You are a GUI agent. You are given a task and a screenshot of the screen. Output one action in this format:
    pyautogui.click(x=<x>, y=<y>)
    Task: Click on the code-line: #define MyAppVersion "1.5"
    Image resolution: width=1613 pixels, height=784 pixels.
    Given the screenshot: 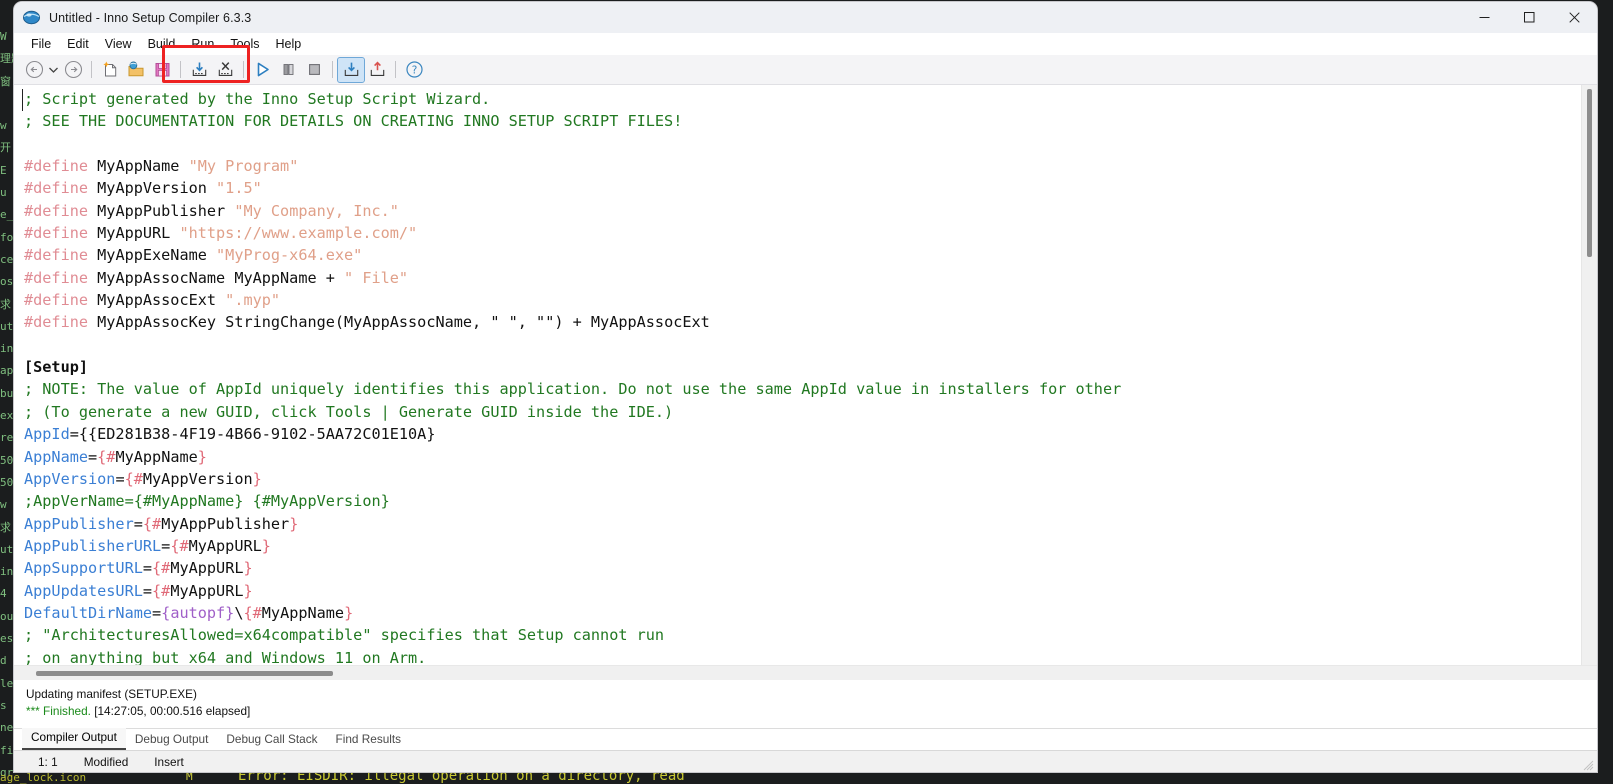 What is the action you would take?
    pyautogui.click(x=143, y=188)
    